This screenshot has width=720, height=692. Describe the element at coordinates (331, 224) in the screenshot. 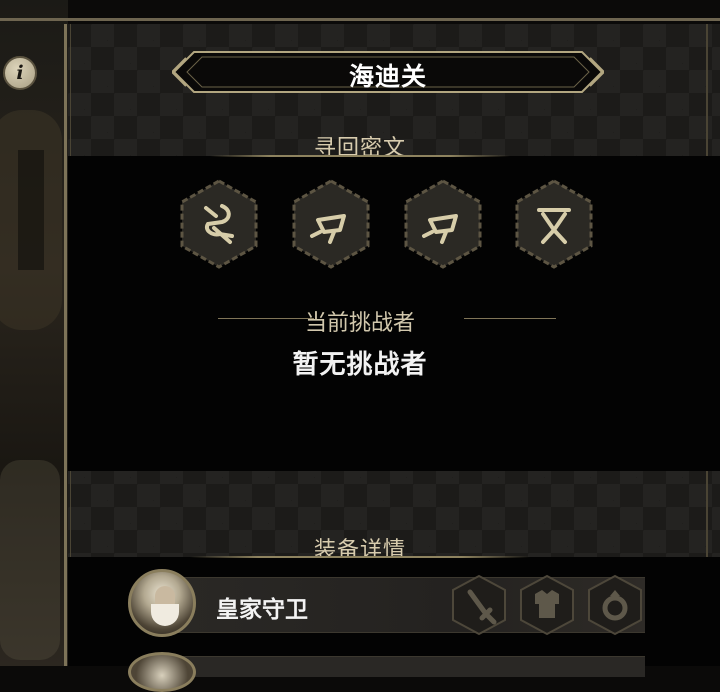

I see `rune-2-icon` at that location.